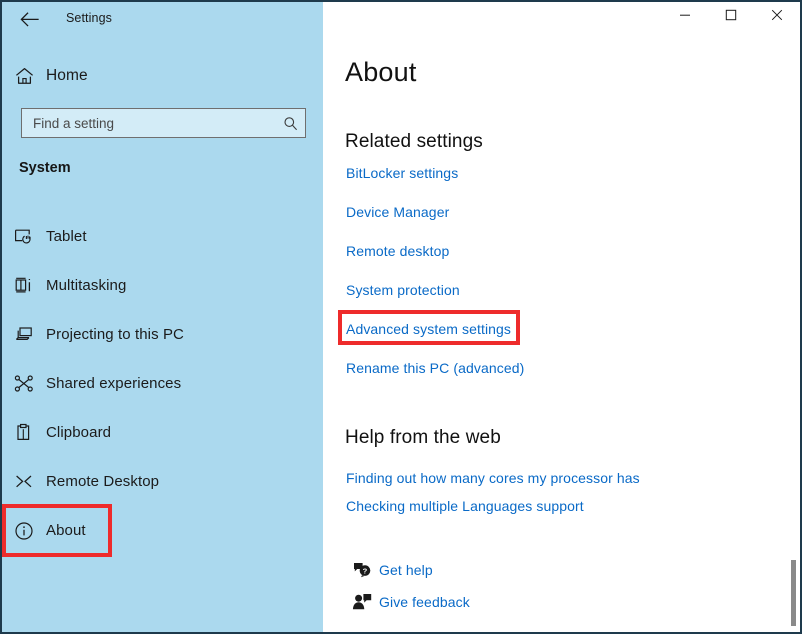  I want to click on search-box, so click(163, 123).